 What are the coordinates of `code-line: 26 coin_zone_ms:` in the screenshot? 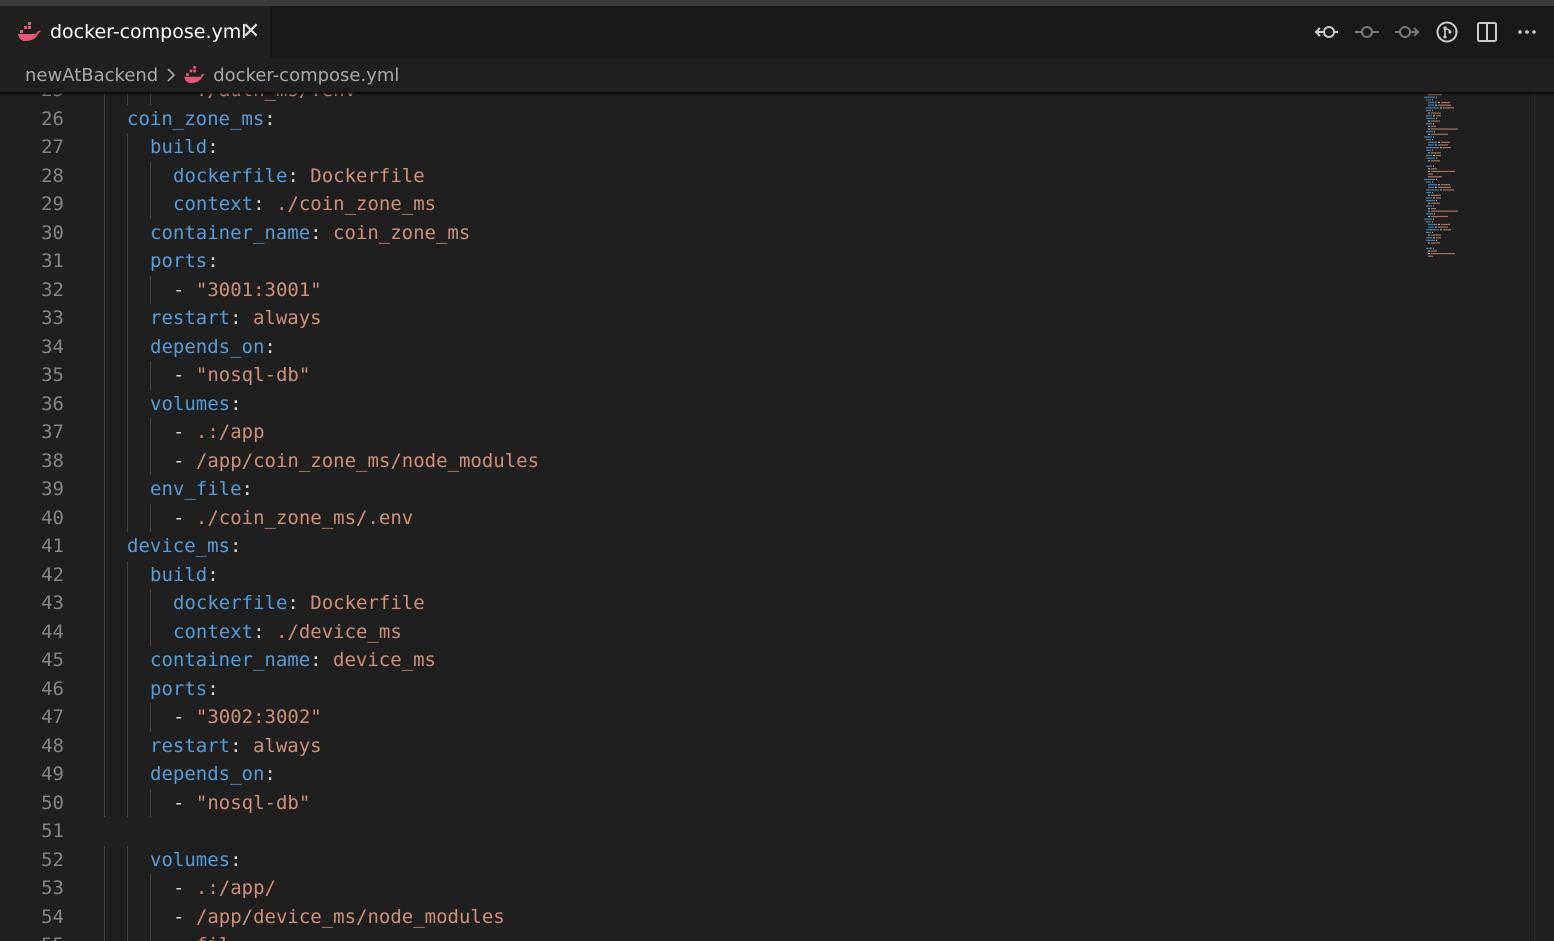 It's located at (707, 118).